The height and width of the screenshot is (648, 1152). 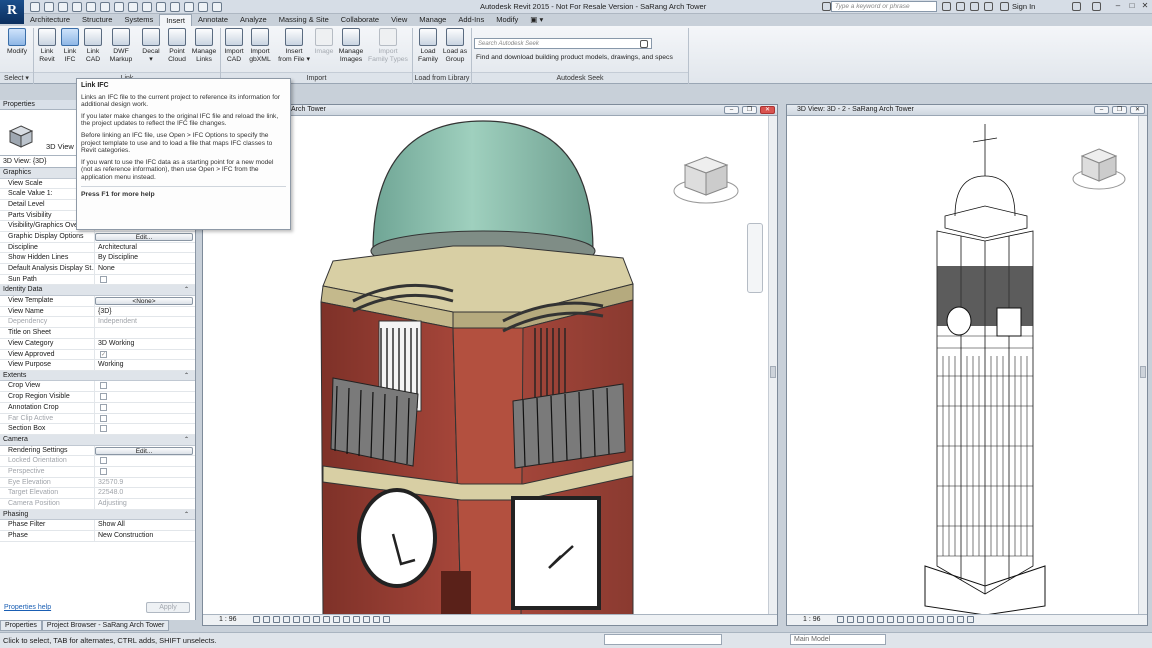 I want to click on property-row: Annotation Crop, so click(x=97, y=408).